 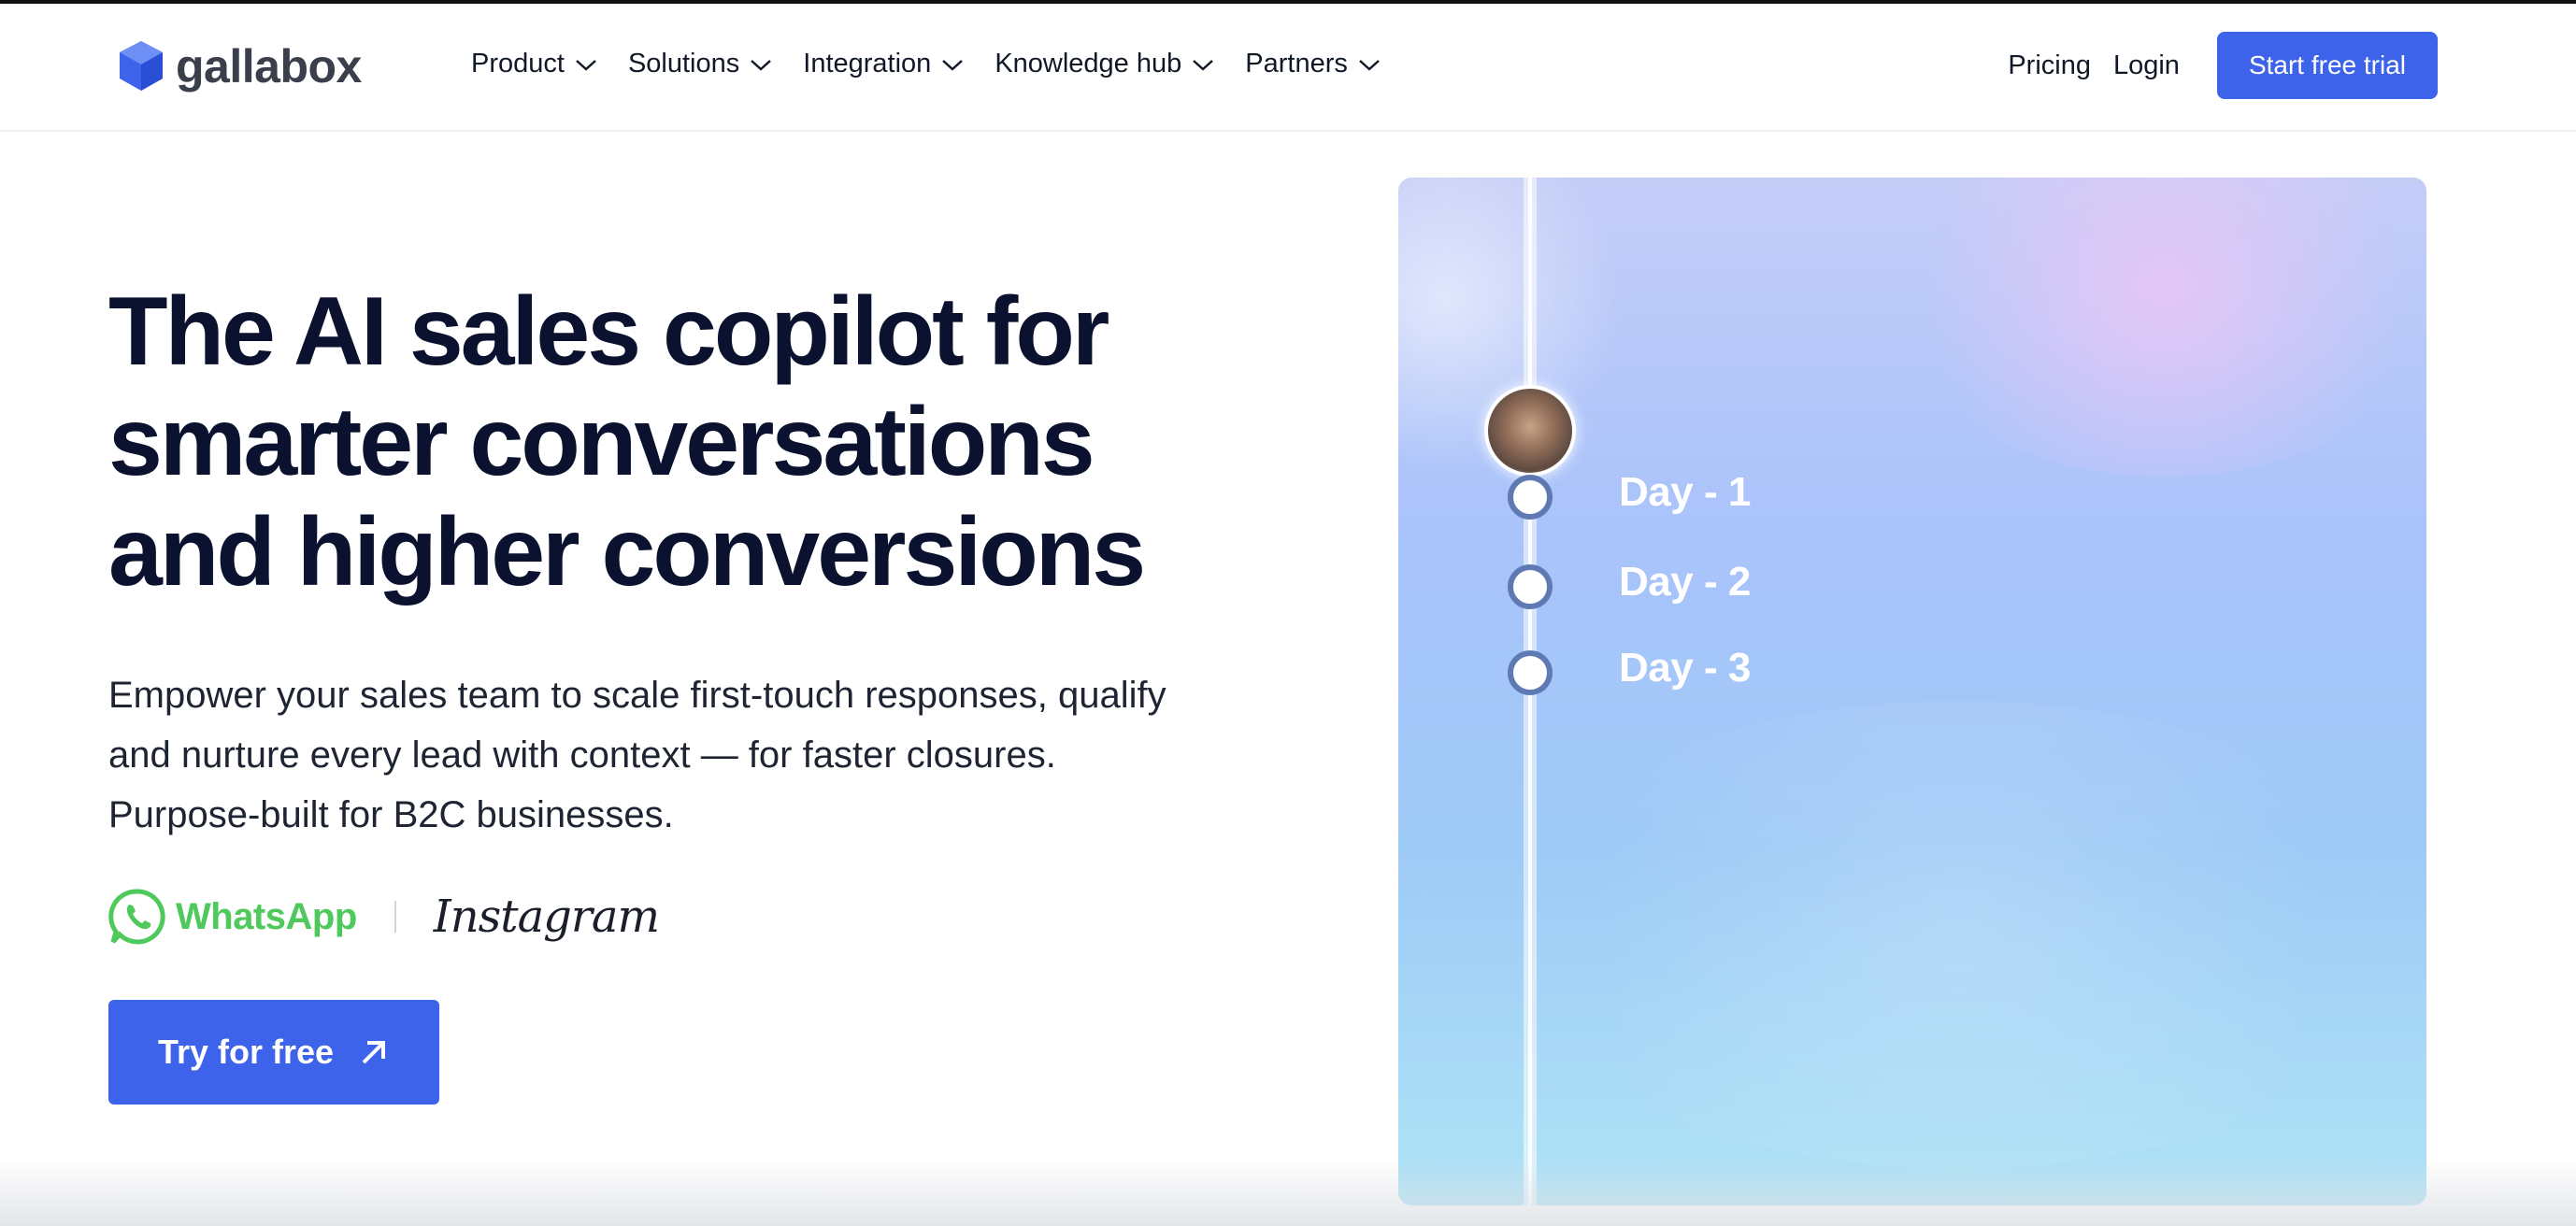 What do you see at coordinates (1685, 668) in the screenshot?
I see `day-label: Day - 3` at bounding box center [1685, 668].